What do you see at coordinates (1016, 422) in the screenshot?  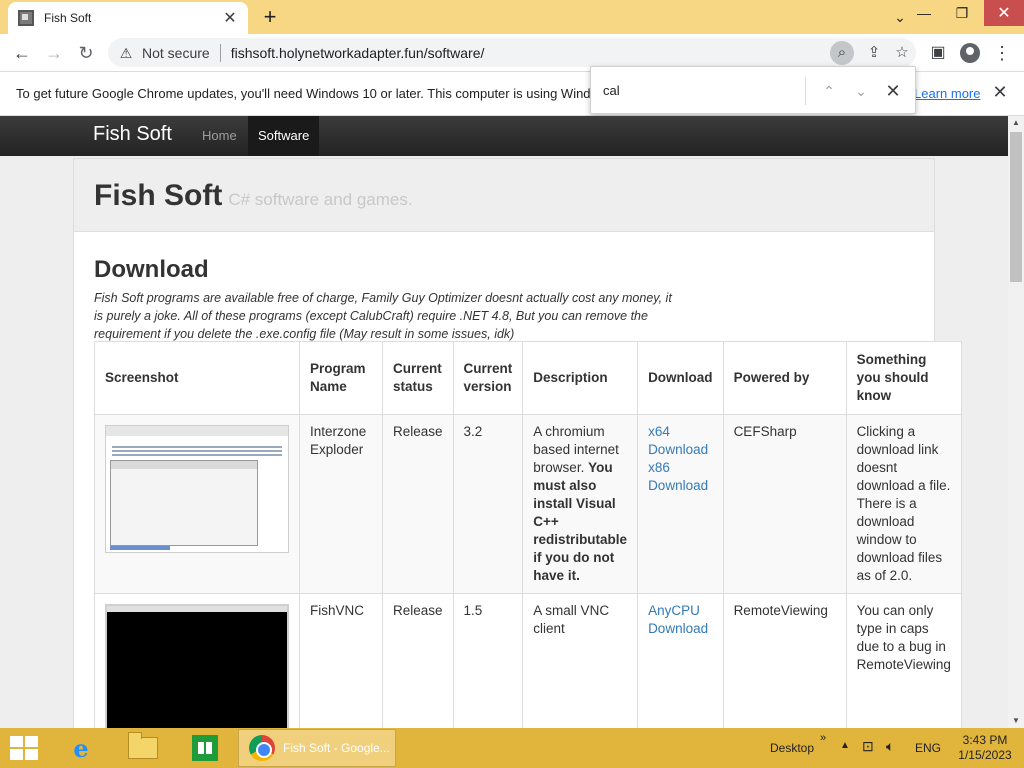 I see `page-scrollbar: ▲ ▼` at bounding box center [1016, 422].